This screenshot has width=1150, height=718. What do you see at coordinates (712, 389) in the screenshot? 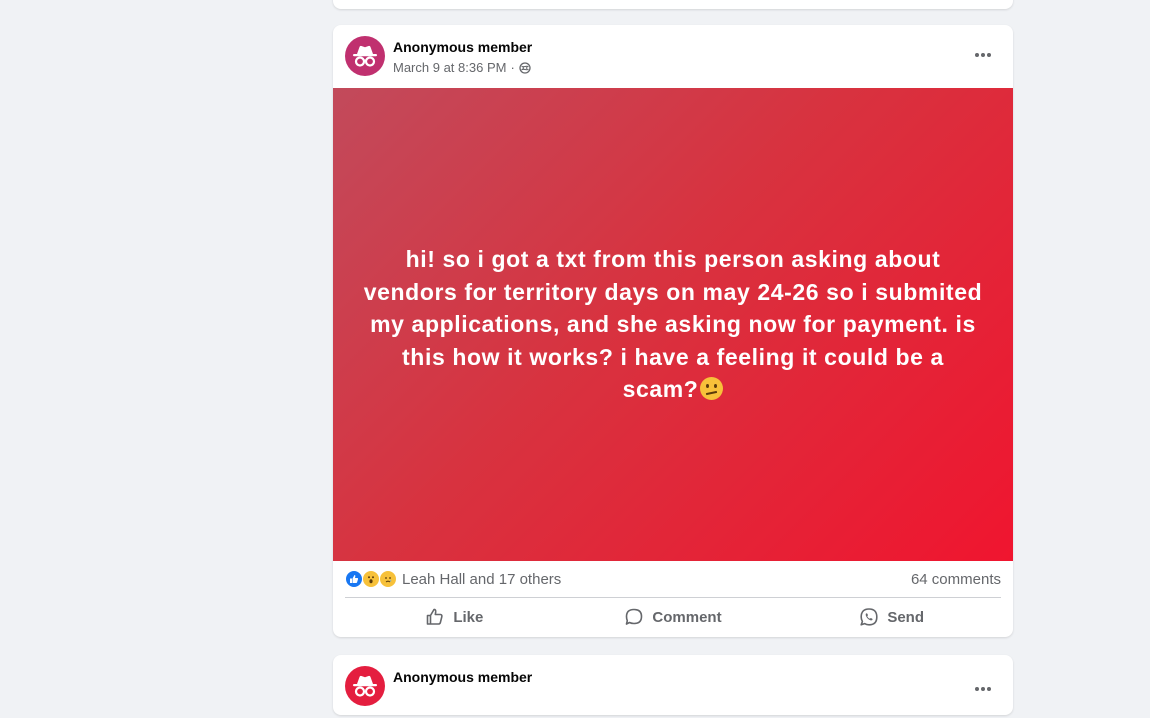
I see `confused-face-emoji` at bounding box center [712, 389].